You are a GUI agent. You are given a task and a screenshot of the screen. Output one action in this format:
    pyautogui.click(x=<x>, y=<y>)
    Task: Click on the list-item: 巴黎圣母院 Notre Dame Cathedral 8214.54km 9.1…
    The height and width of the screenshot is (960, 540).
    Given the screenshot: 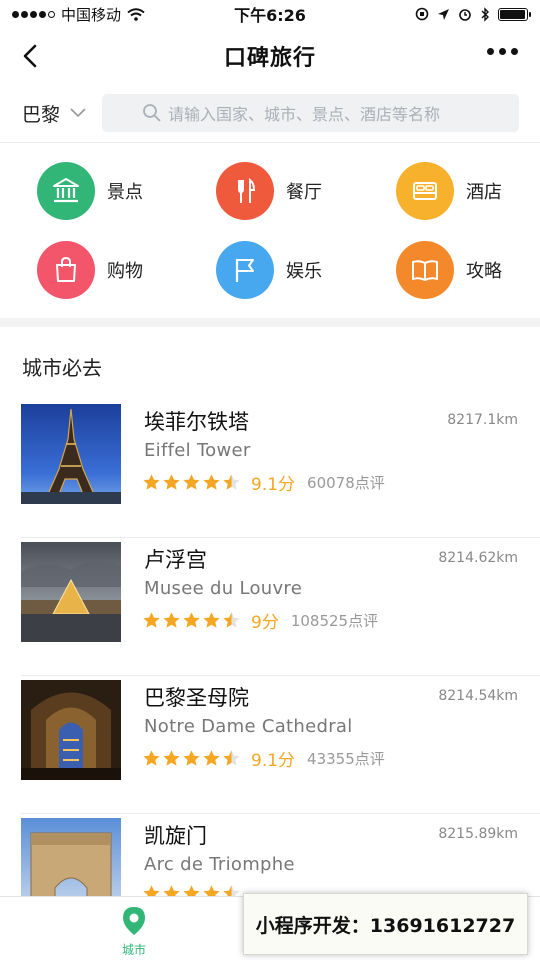 What is the action you would take?
    pyautogui.click(x=270, y=745)
    